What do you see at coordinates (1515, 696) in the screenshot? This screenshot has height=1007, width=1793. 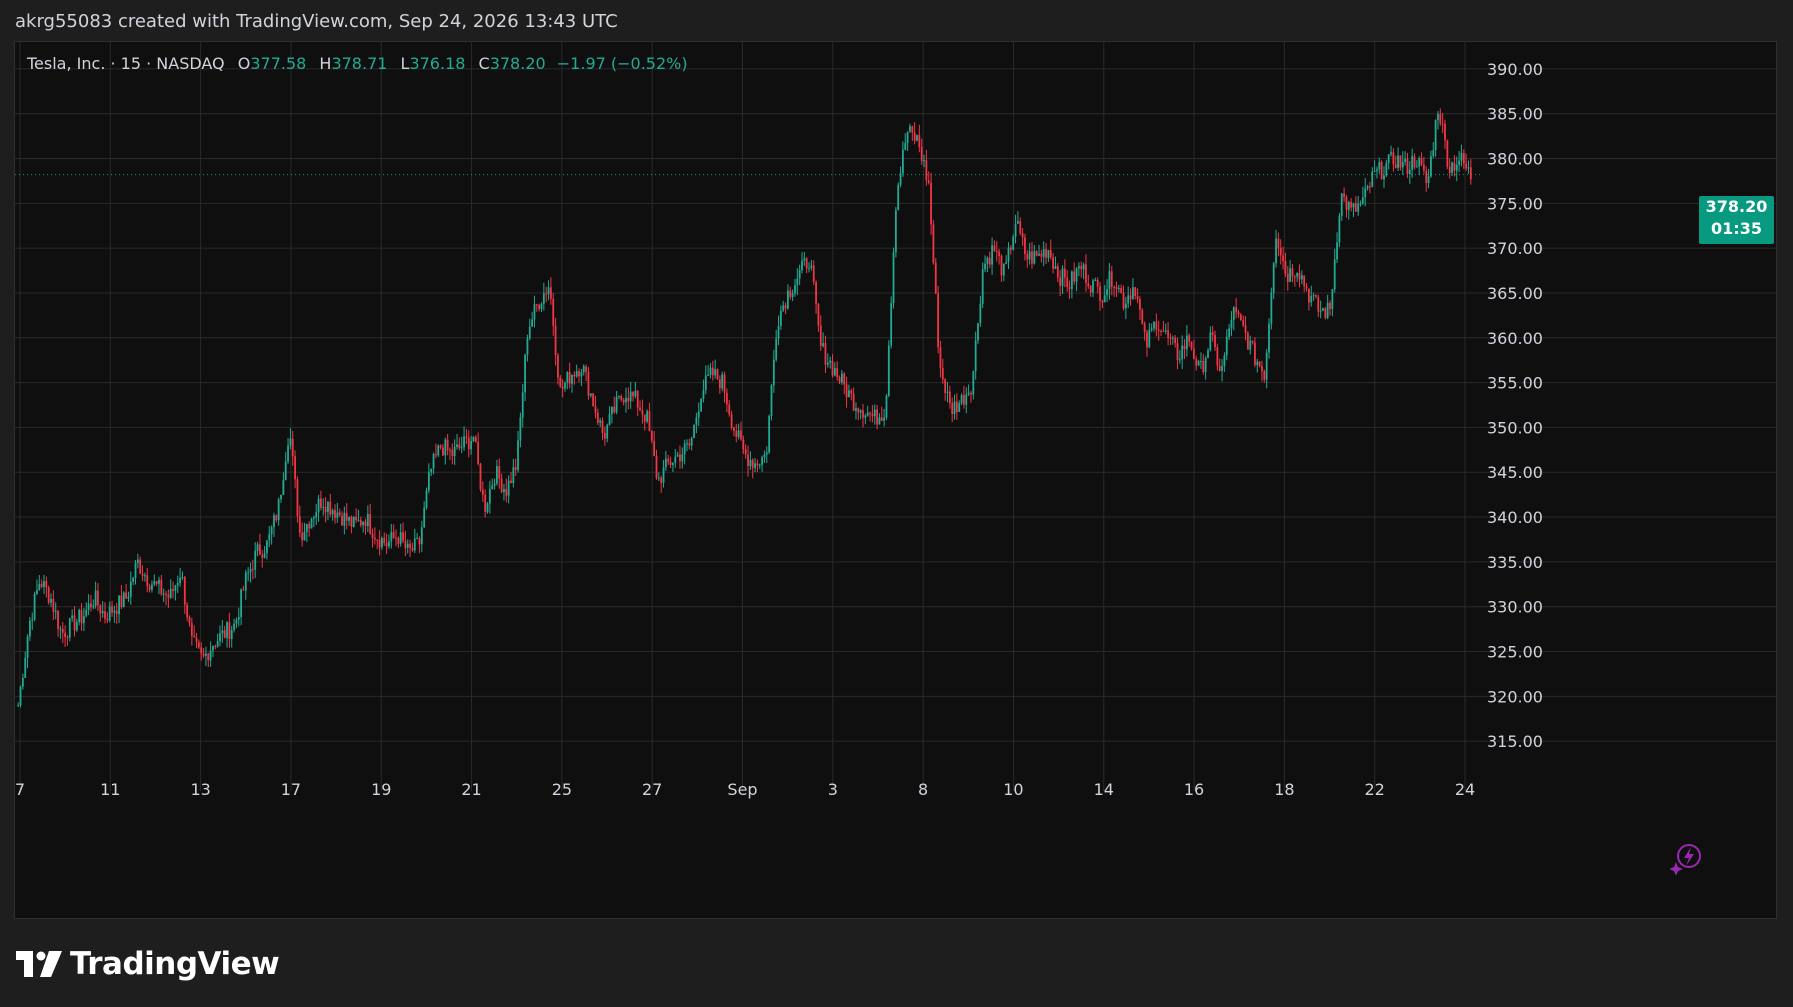 I see `y-tick-label: 320.00` at bounding box center [1515, 696].